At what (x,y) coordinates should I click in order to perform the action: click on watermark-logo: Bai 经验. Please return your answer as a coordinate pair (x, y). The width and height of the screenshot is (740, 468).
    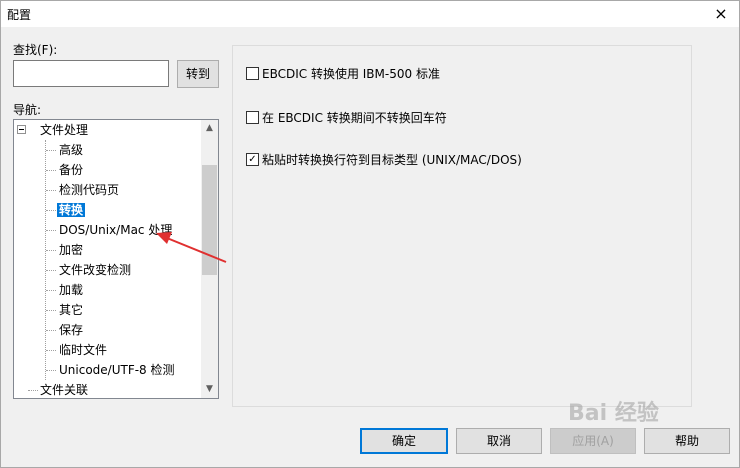
    Looking at the image, I should click on (613, 413).